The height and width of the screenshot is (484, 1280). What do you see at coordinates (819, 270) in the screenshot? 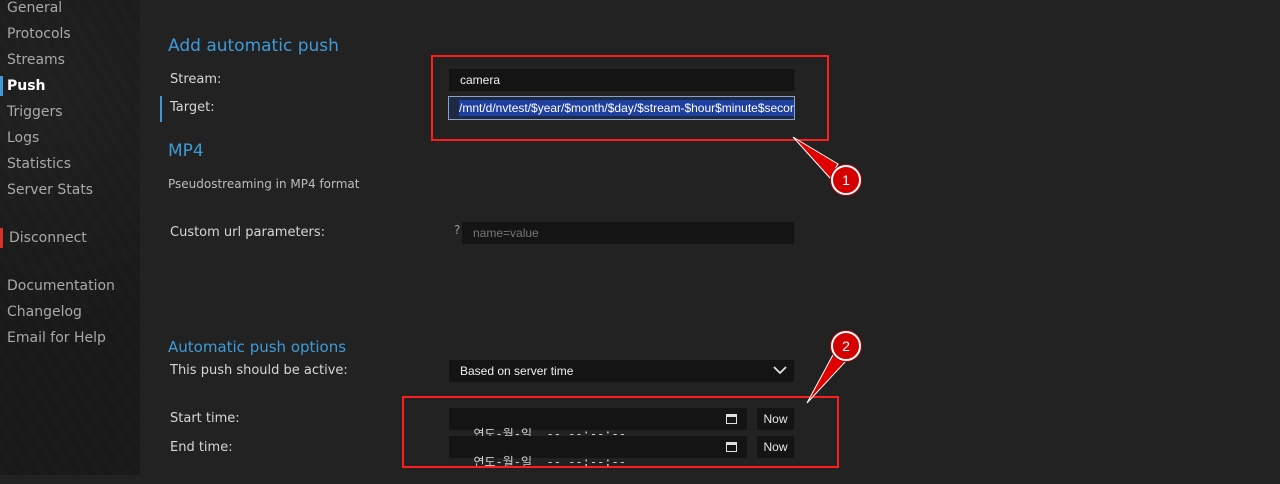
I see `annotation-arrows` at bounding box center [819, 270].